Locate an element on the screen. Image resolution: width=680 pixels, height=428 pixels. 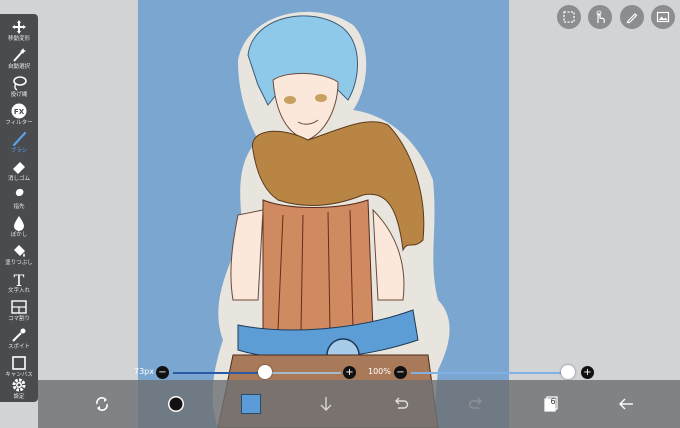
svg-text: FX is located at coordinates (19, 112).